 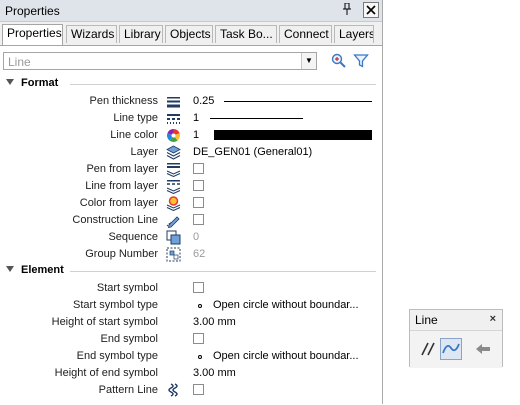 What do you see at coordinates (483, 349) in the screenshot?
I see `back-arrow-icon` at bounding box center [483, 349].